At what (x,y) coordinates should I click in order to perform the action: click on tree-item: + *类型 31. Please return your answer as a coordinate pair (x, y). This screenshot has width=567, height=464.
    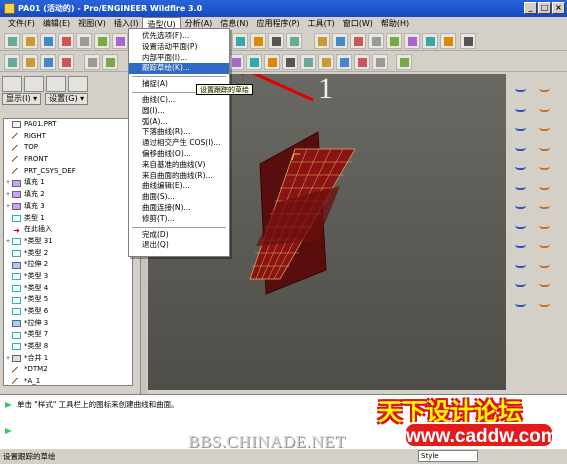
    Looking at the image, I should click on (68, 242).